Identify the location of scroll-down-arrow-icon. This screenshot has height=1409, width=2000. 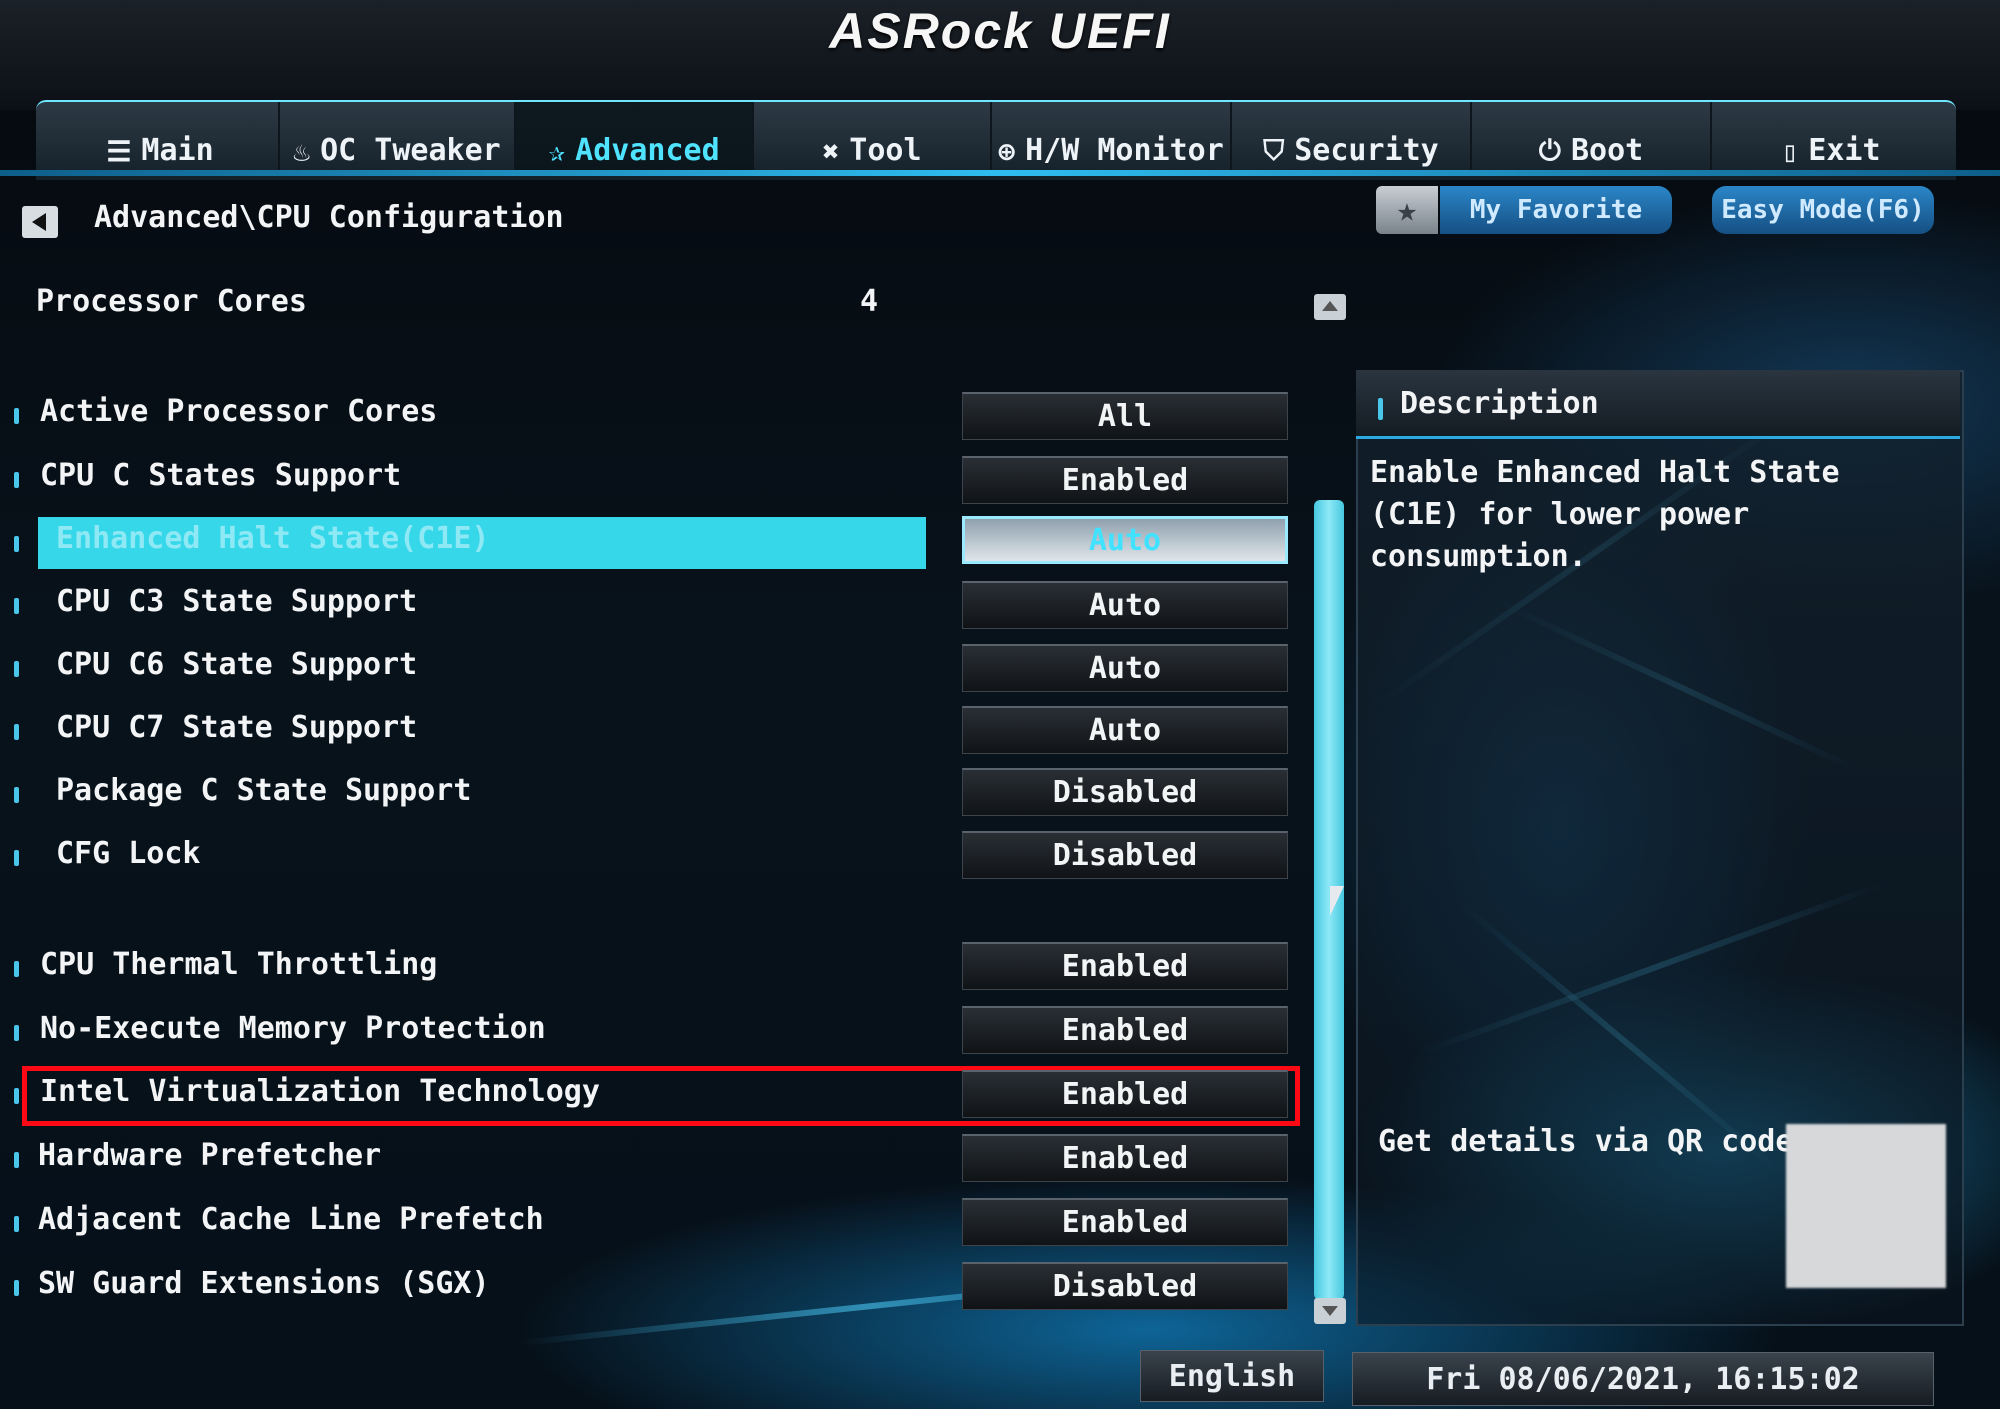
(1330, 1311).